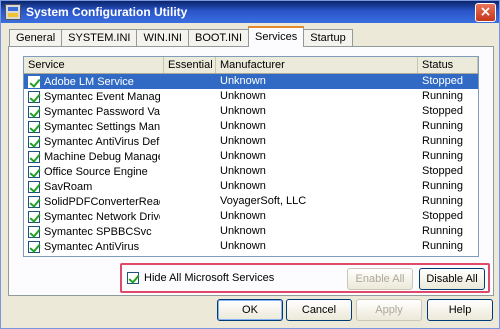  What do you see at coordinates (251, 81) in the screenshot?
I see `service-row: Adobe LM Service Unknown Stopped` at bounding box center [251, 81].